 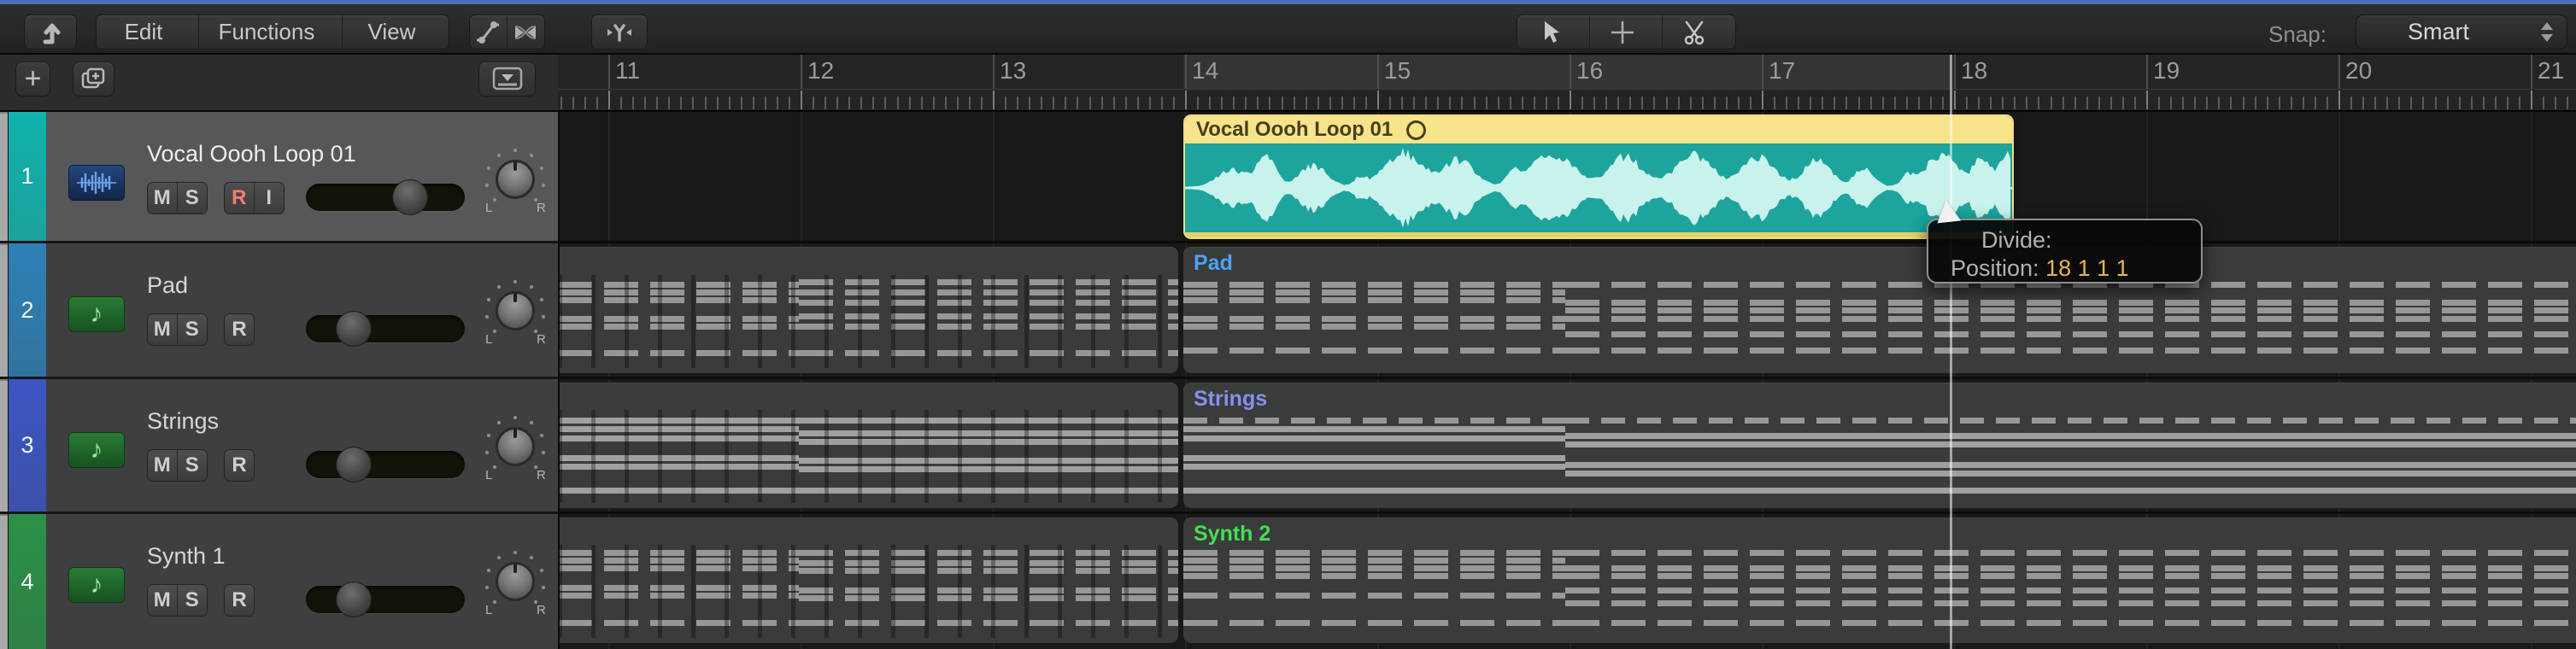 I want to click on input-monitor-button: I, so click(x=270, y=198).